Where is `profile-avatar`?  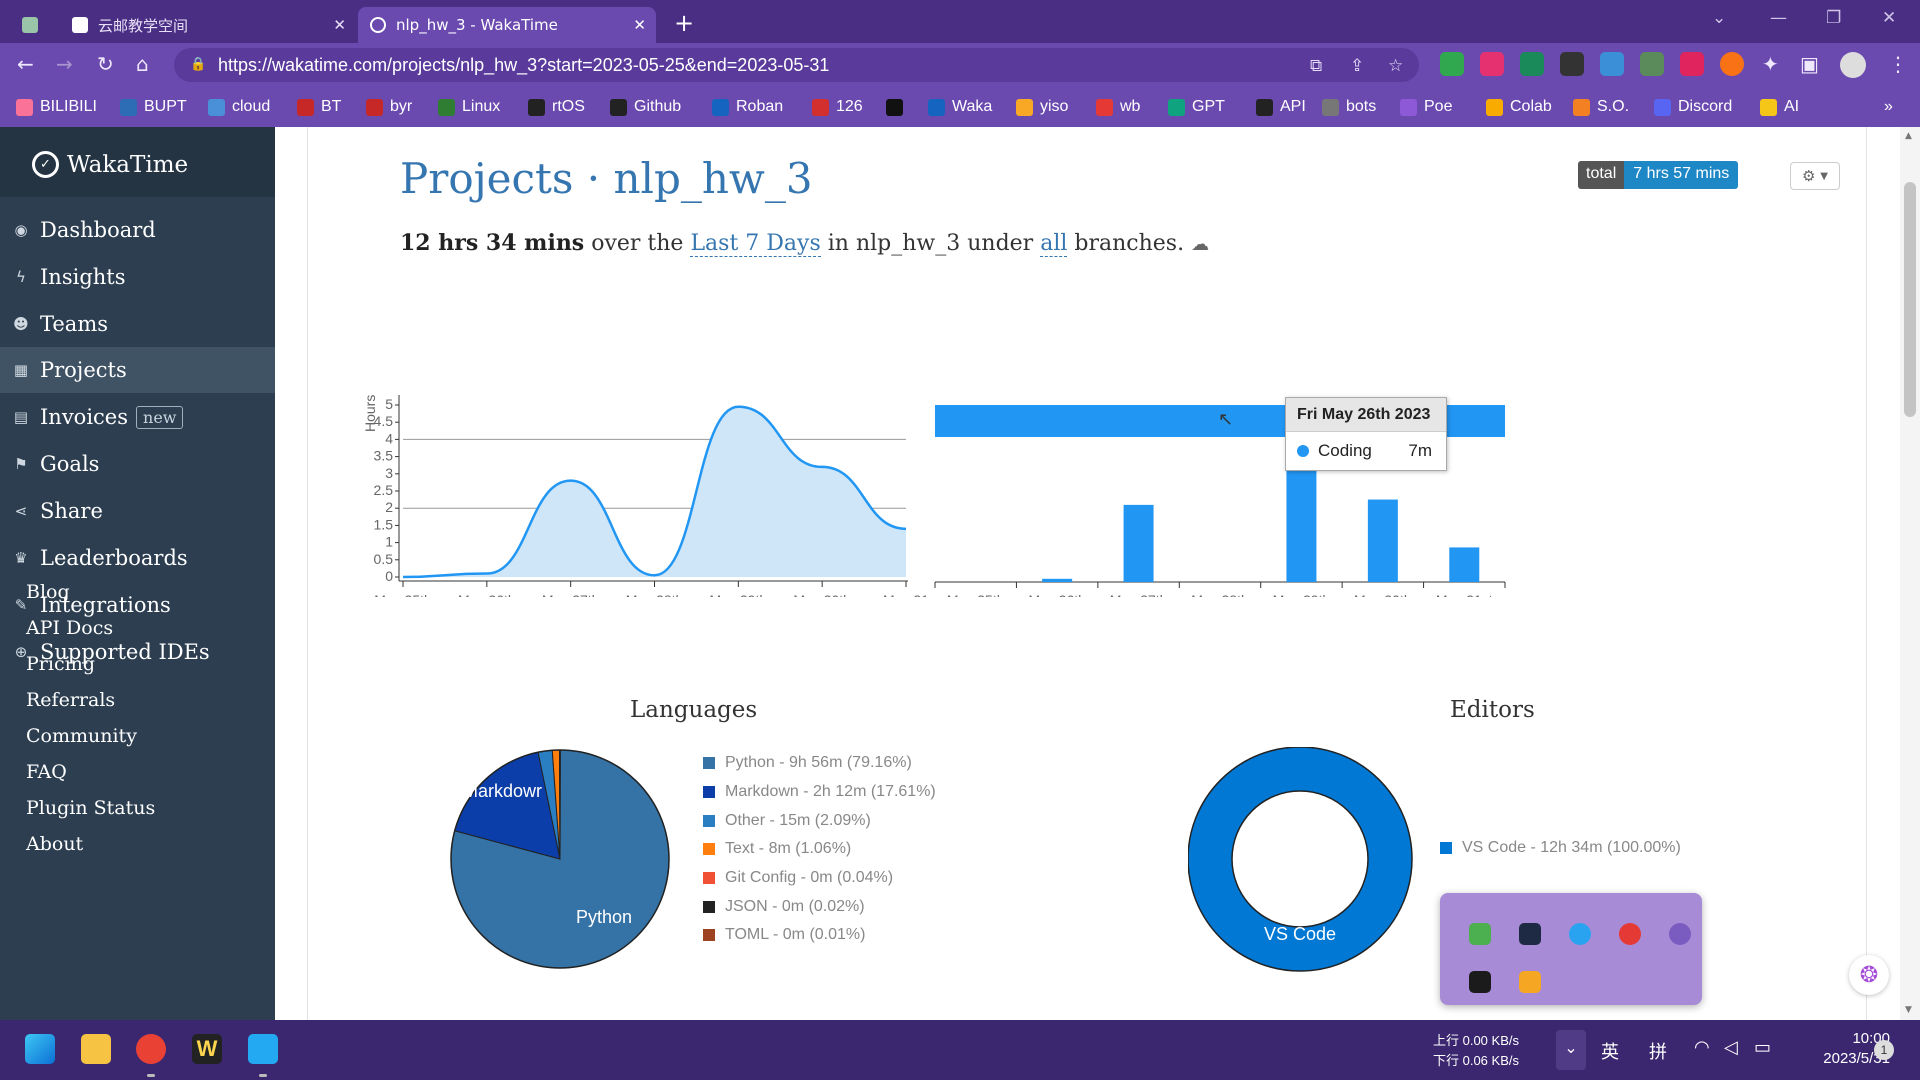 profile-avatar is located at coordinates (1853, 65).